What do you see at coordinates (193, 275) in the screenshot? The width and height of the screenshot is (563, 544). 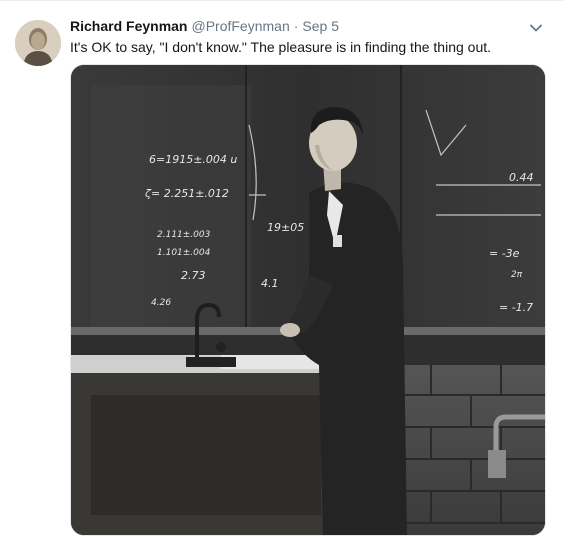 I see `chalk-text-5: 2.73` at bounding box center [193, 275].